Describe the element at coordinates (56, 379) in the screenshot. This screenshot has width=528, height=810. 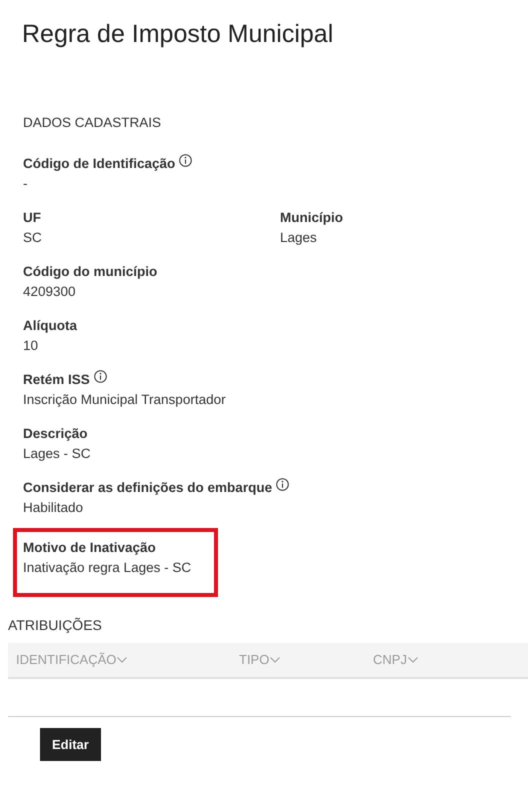
I see `field-label: Retém ISS` at that location.